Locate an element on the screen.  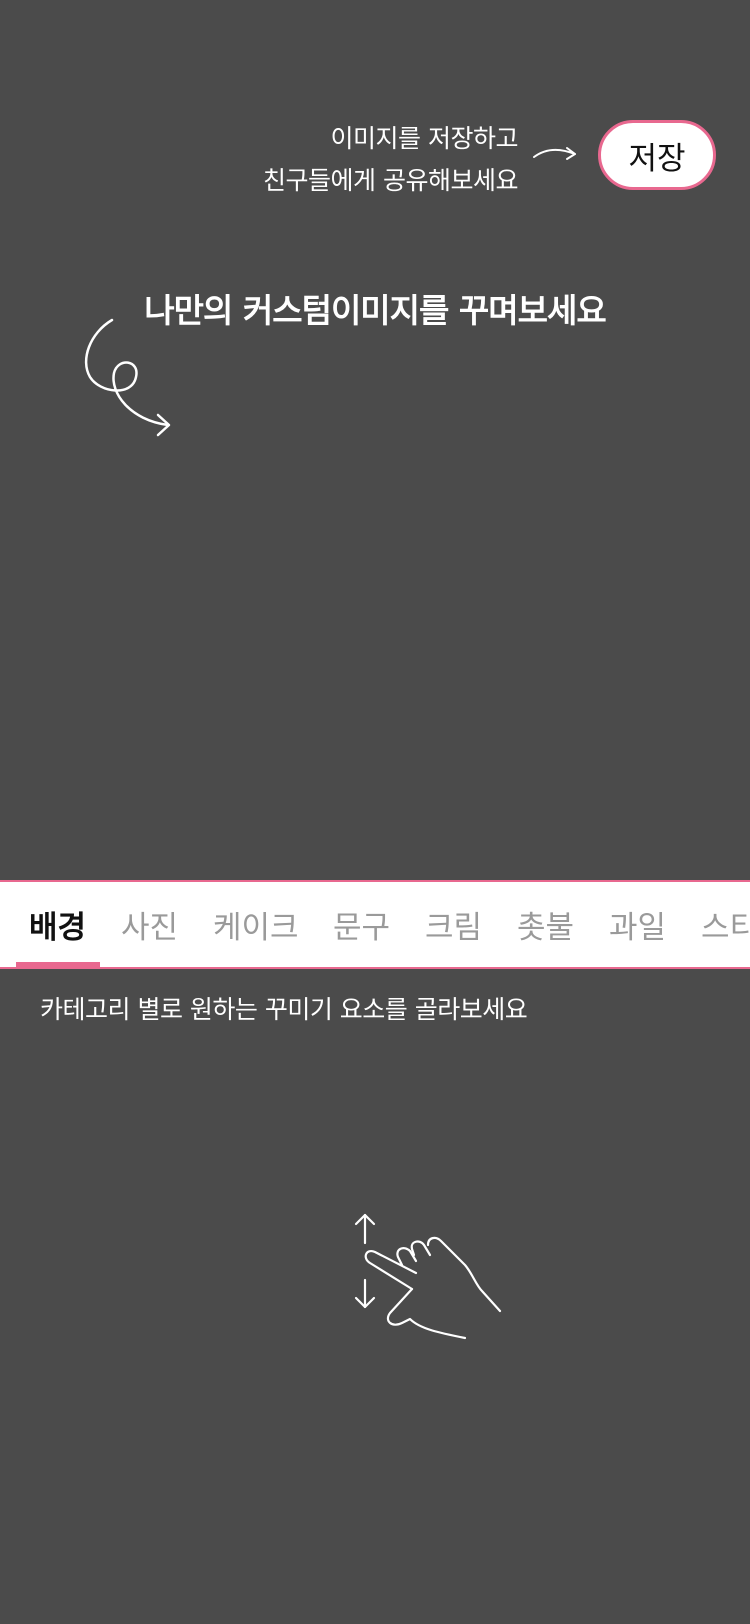
hand-swipe-icon is located at coordinates (428, 1276).